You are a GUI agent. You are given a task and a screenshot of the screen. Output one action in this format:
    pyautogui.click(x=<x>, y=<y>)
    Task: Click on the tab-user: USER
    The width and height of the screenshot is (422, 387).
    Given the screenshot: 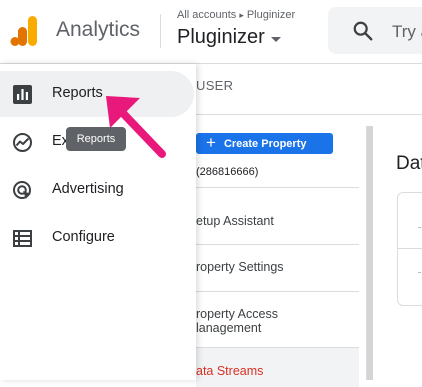 What is the action you would take?
    pyautogui.click(x=214, y=85)
    